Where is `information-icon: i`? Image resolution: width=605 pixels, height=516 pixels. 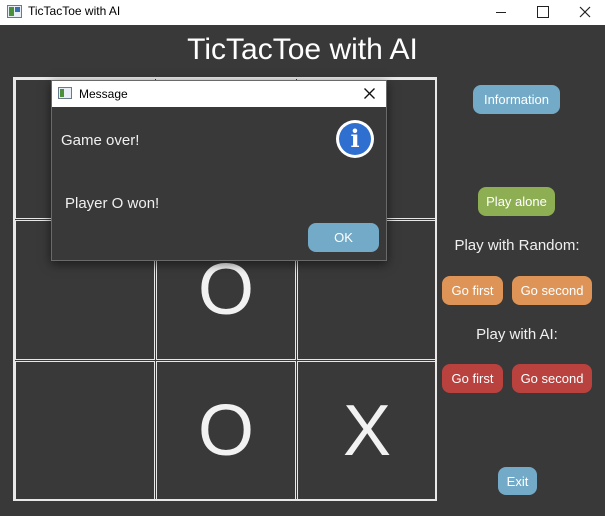 information-icon: i is located at coordinates (355, 139).